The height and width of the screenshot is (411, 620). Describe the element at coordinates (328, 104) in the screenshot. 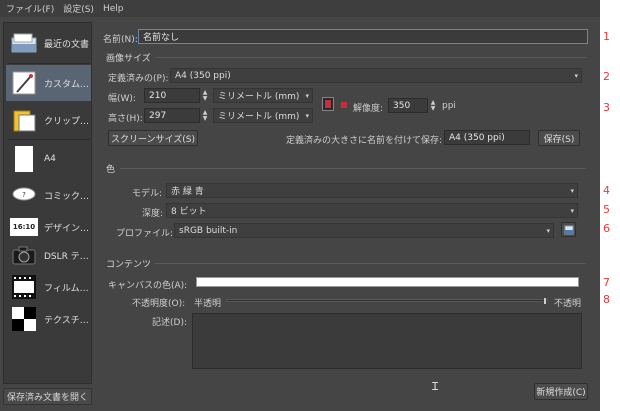

I see `portrait-orientation-icon` at that location.